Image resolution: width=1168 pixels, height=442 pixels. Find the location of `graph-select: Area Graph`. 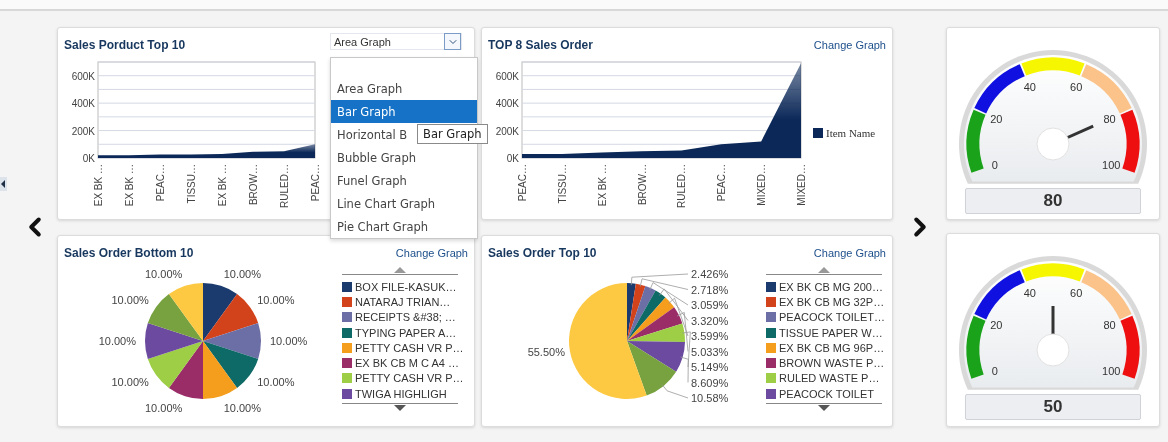

graph-select: Area Graph is located at coordinates (396, 41).